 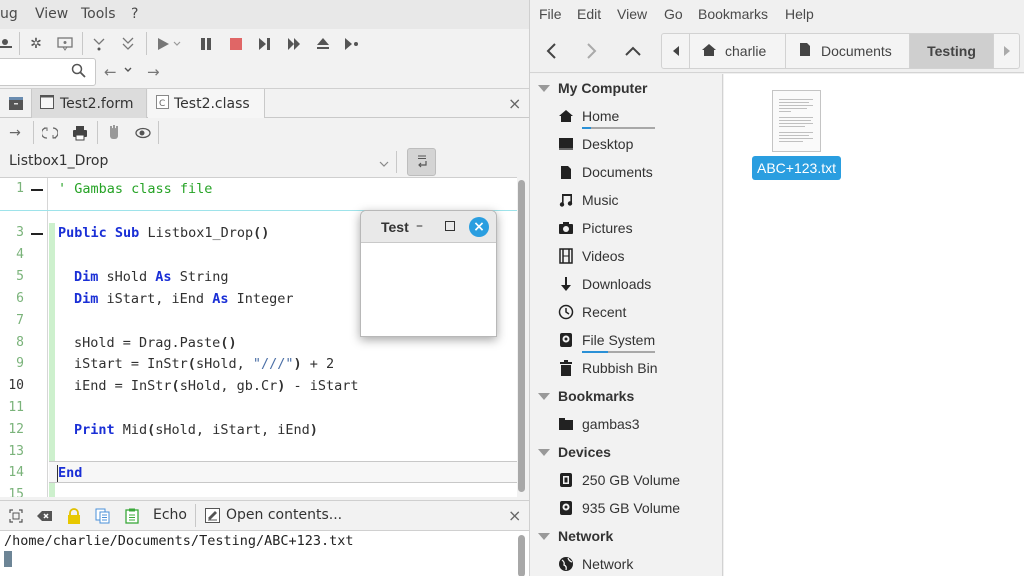 What do you see at coordinates (599, 424) in the screenshot?
I see `sidebar-item-gambas3: gambas3` at bounding box center [599, 424].